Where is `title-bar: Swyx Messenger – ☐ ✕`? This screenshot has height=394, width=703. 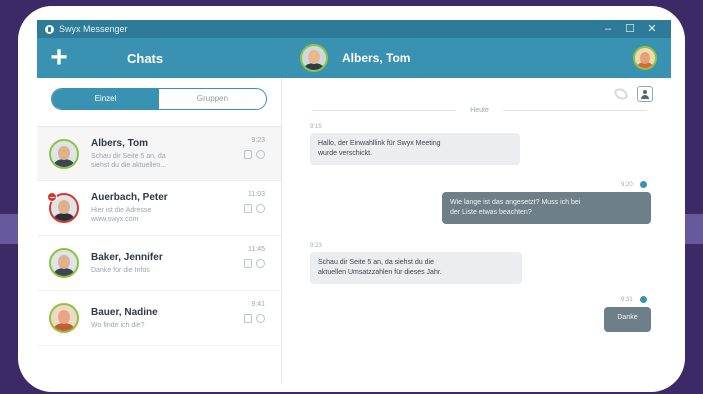 title-bar: Swyx Messenger – ☐ ✕ is located at coordinates (354, 29).